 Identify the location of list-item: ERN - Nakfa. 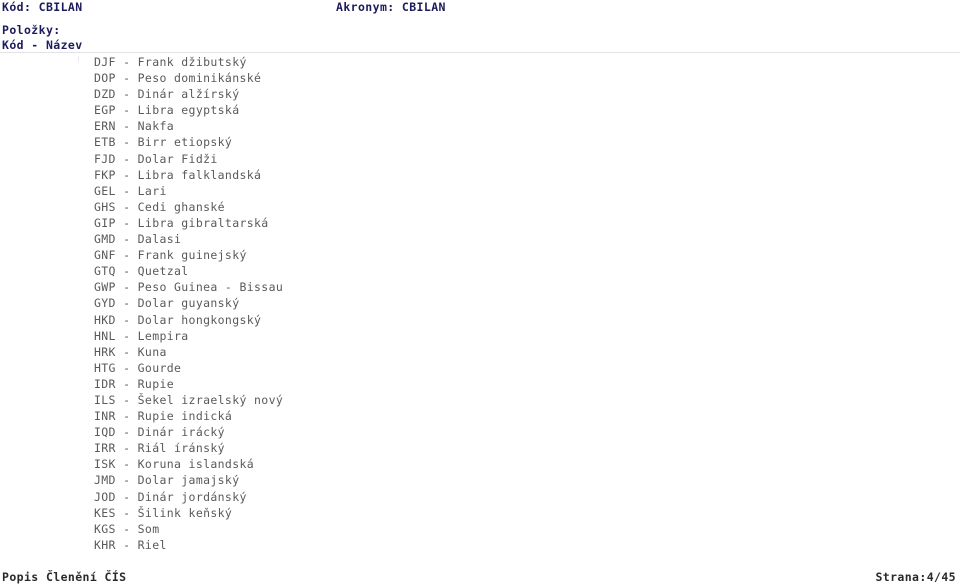
(134, 126).